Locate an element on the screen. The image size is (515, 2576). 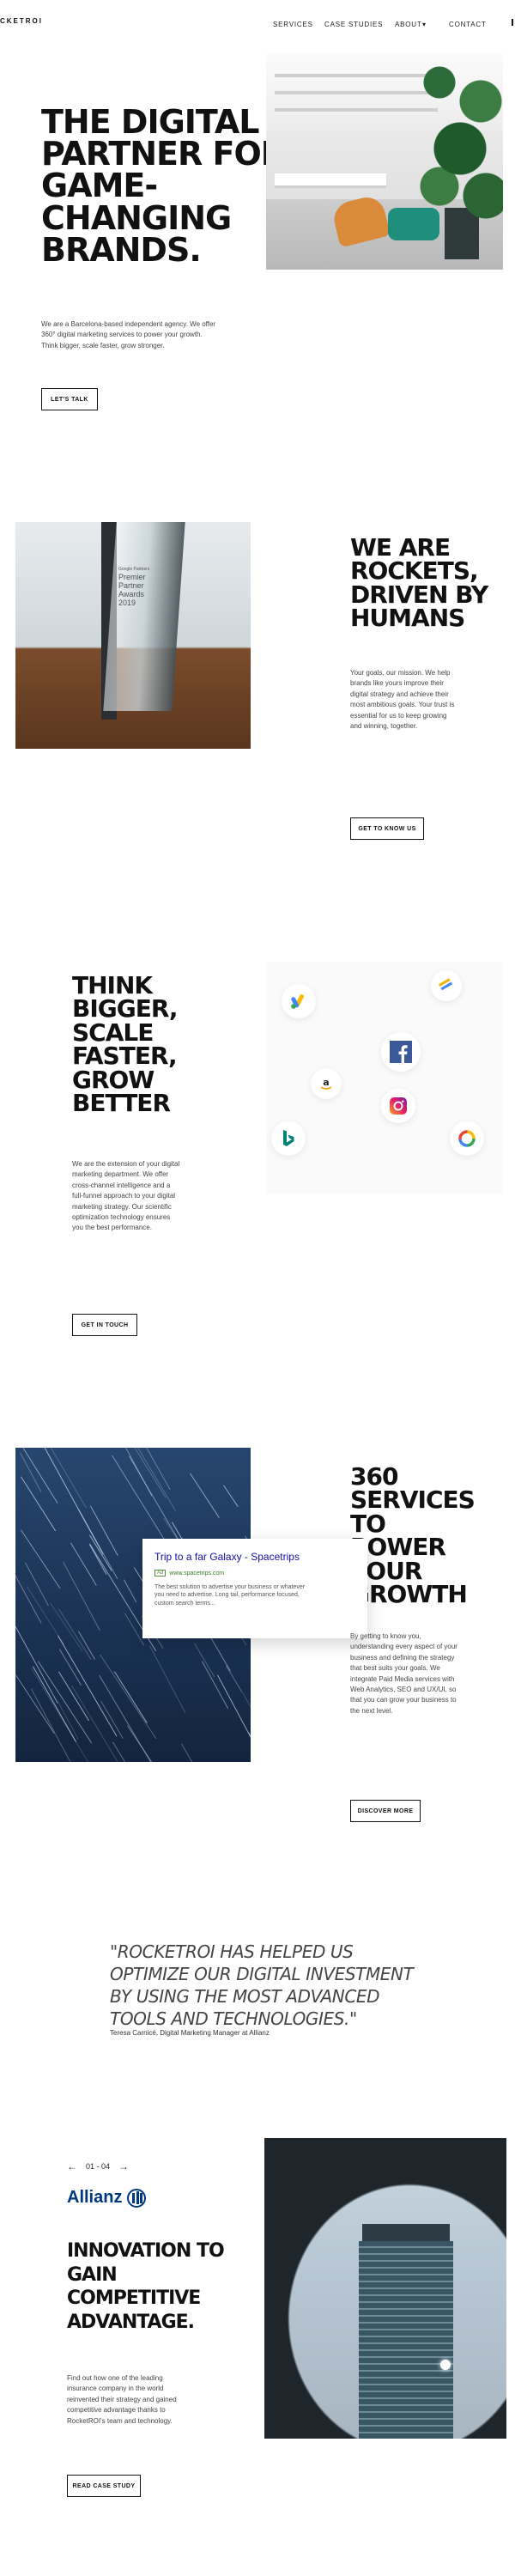
think-description-line: you the best performance. is located at coordinates (112, 1228).